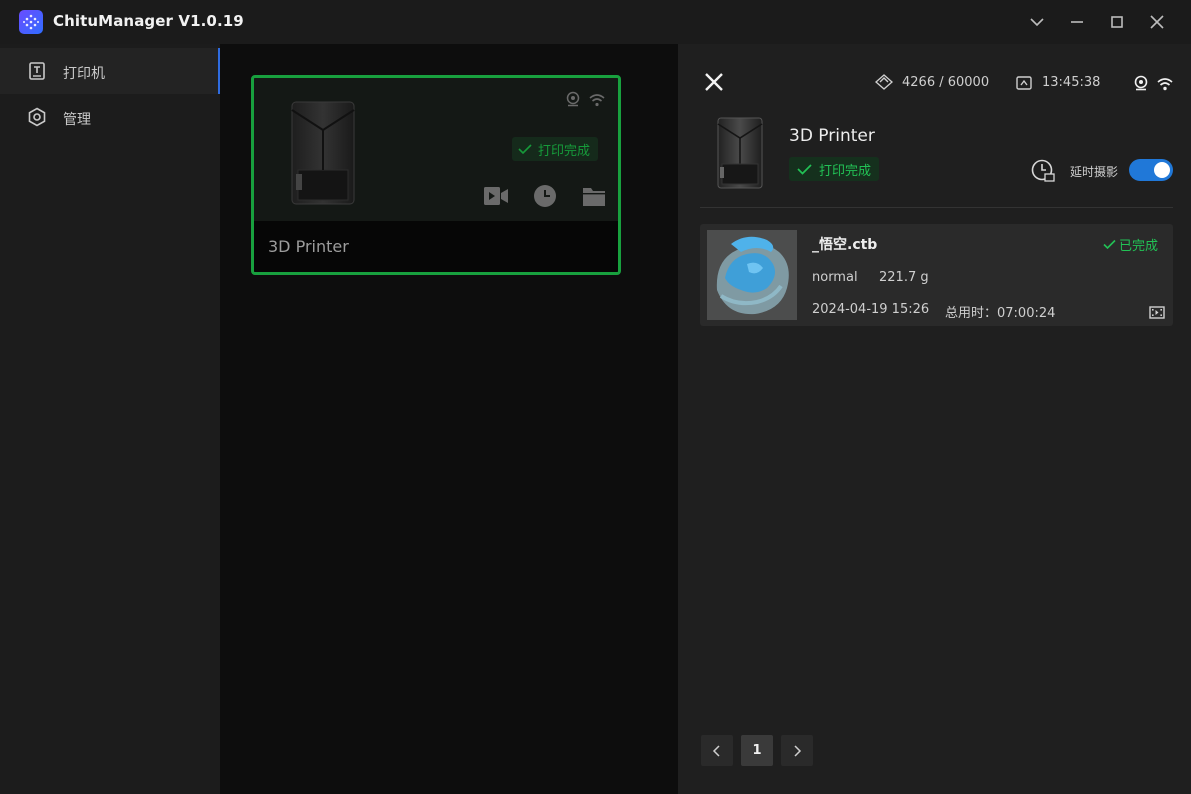 The width and height of the screenshot is (1191, 794). Describe the element at coordinates (752, 275) in the screenshot. I see `model-thumbnail` at that location.